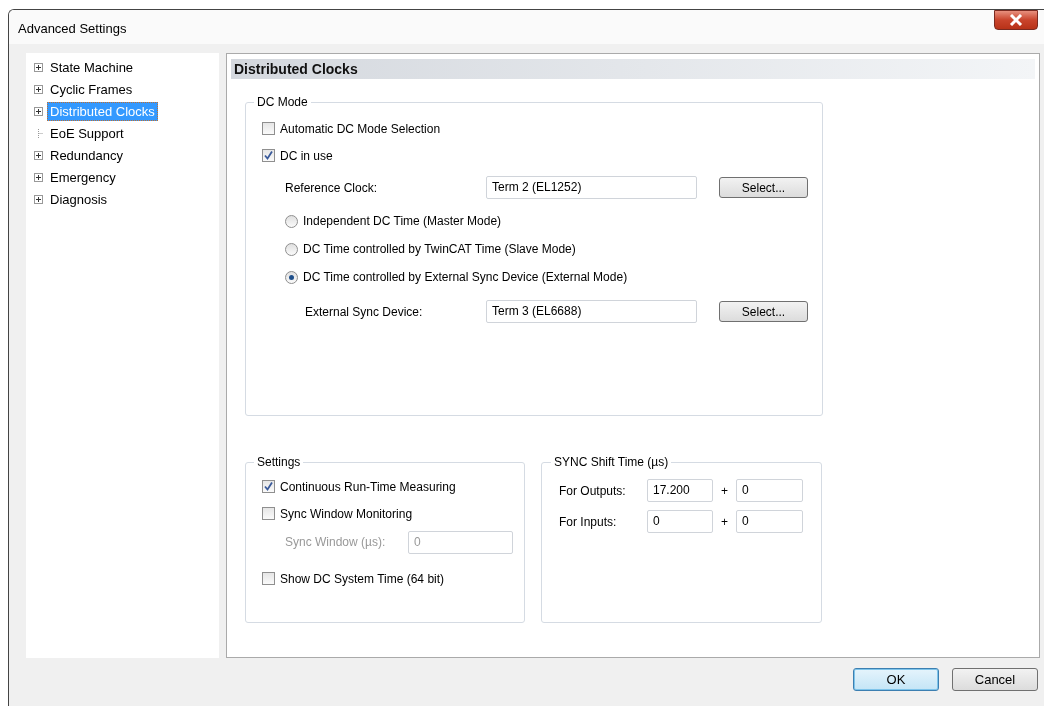 The image size is (1044, 706). I want to click on group-title: SYNC Shift Time (µs), so click(611, 462).